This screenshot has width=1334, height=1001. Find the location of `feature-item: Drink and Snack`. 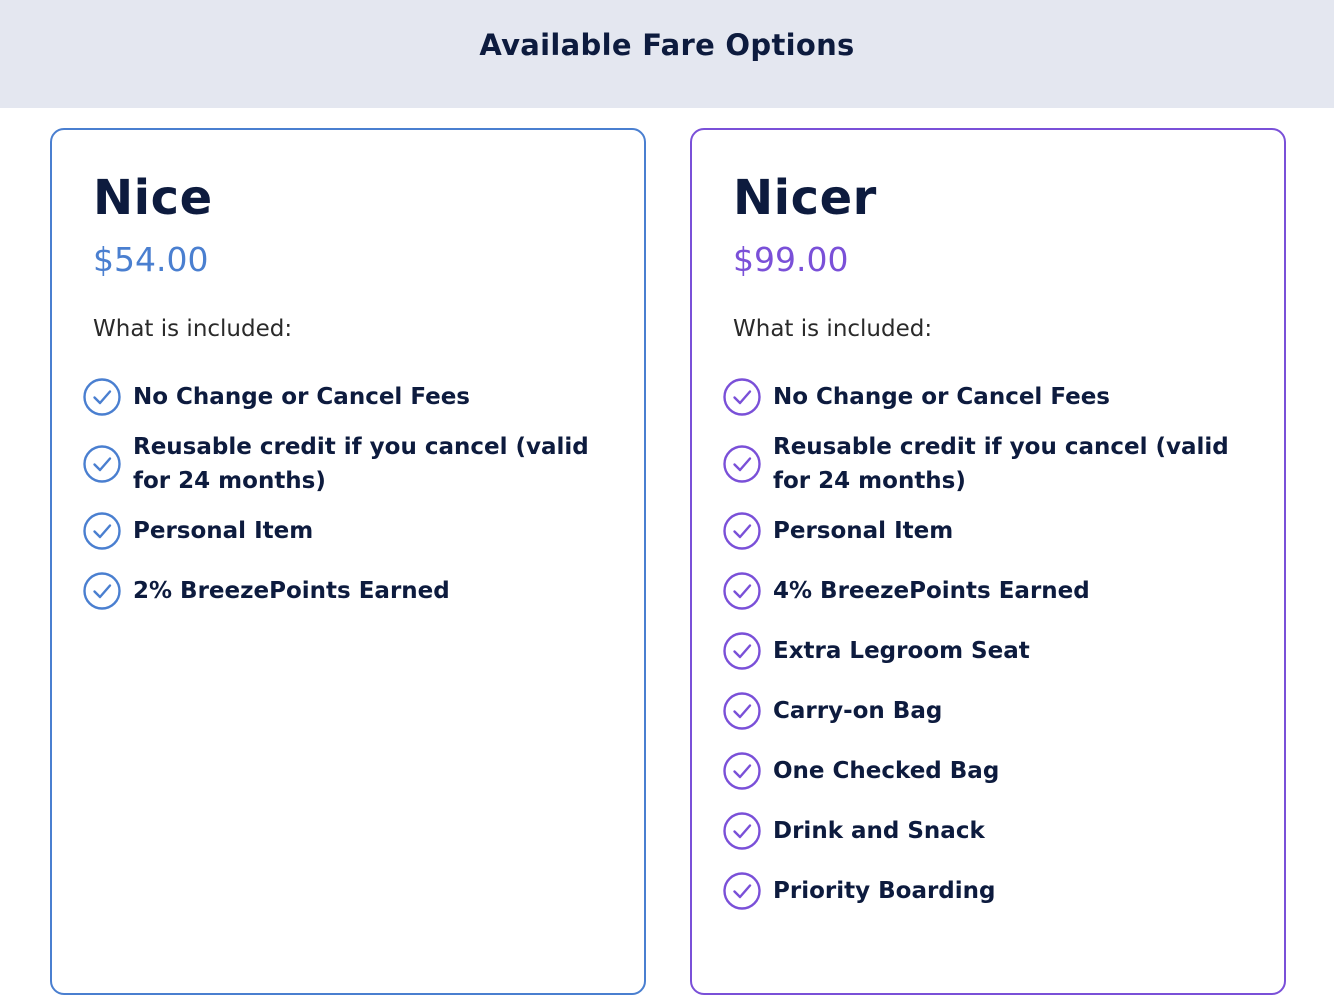

feature-item: Drink and Snack is located at coordinates (992, 831).